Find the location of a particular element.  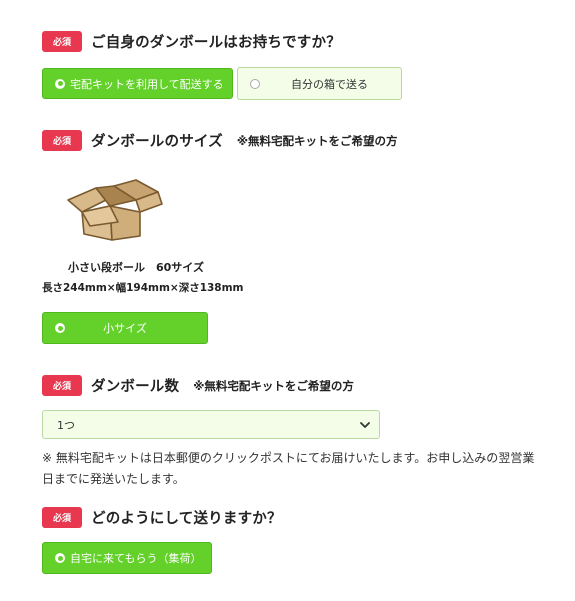

q1-heading: 必須 ご自身のダンボールはお持ちですか？ is located at coordinates (191, 41).